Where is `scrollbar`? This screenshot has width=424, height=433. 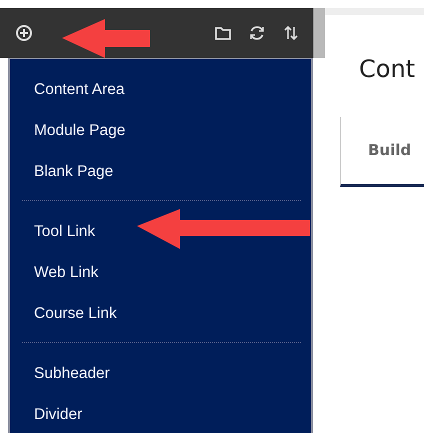 scrollbar is located at coordinates (319, 33).